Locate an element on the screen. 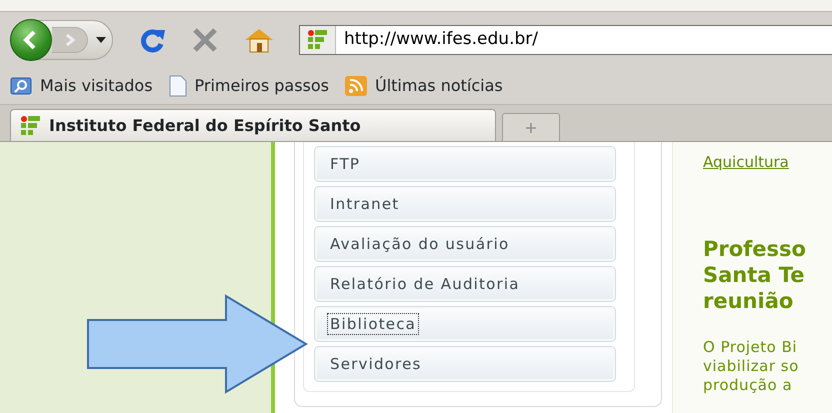 The width and height of the screenshot is (832, 413). menu-button: Intranet is located at coordinates (465, 204).